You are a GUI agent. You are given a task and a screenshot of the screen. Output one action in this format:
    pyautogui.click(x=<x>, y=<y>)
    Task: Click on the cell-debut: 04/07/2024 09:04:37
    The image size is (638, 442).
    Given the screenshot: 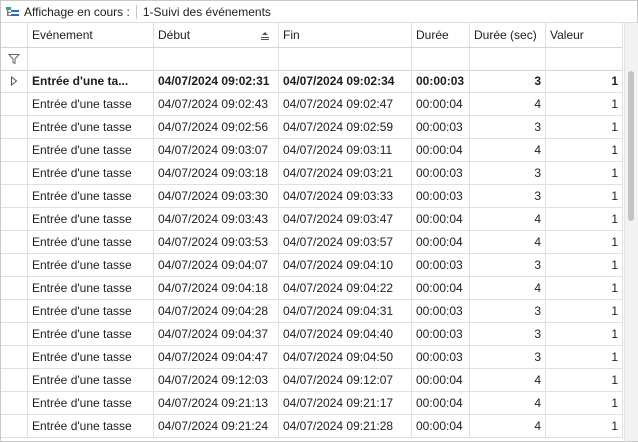 What is the action you would take?
    pyautogui.click(x=216, y=334)
    